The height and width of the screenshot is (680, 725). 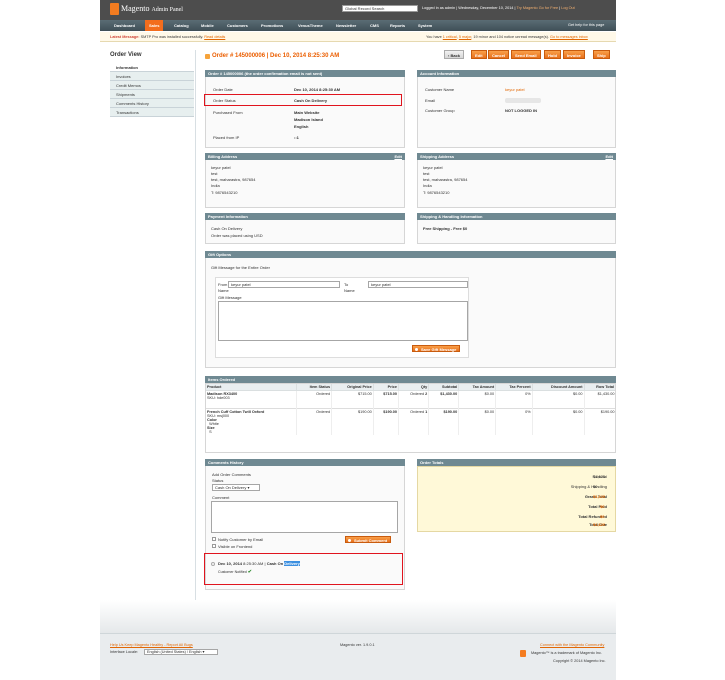 I want to click on visible-checkbox, so click(x=214, y=546).